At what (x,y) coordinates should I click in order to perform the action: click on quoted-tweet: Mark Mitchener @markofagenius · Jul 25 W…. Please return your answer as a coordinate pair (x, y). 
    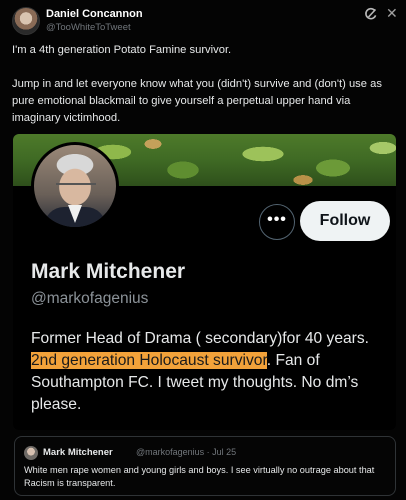
    Looking at the image, I should click on (205, 466).